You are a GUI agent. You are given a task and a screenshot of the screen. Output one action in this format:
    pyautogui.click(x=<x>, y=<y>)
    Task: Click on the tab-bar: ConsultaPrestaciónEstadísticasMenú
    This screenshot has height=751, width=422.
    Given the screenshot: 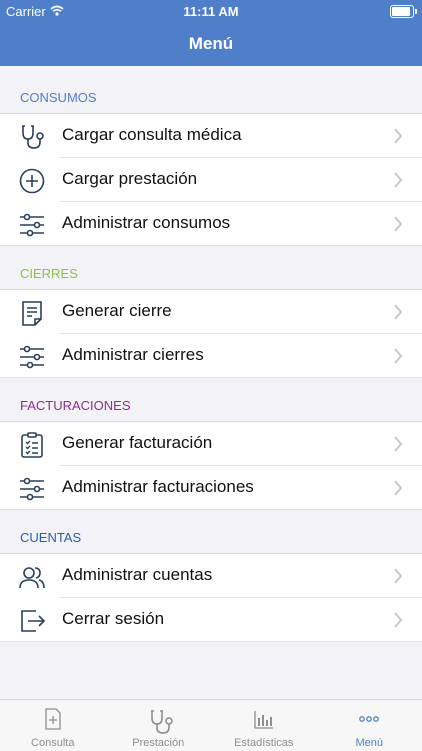 What is the action you would take?
    pyautogui.click(x=211, y=725)
    